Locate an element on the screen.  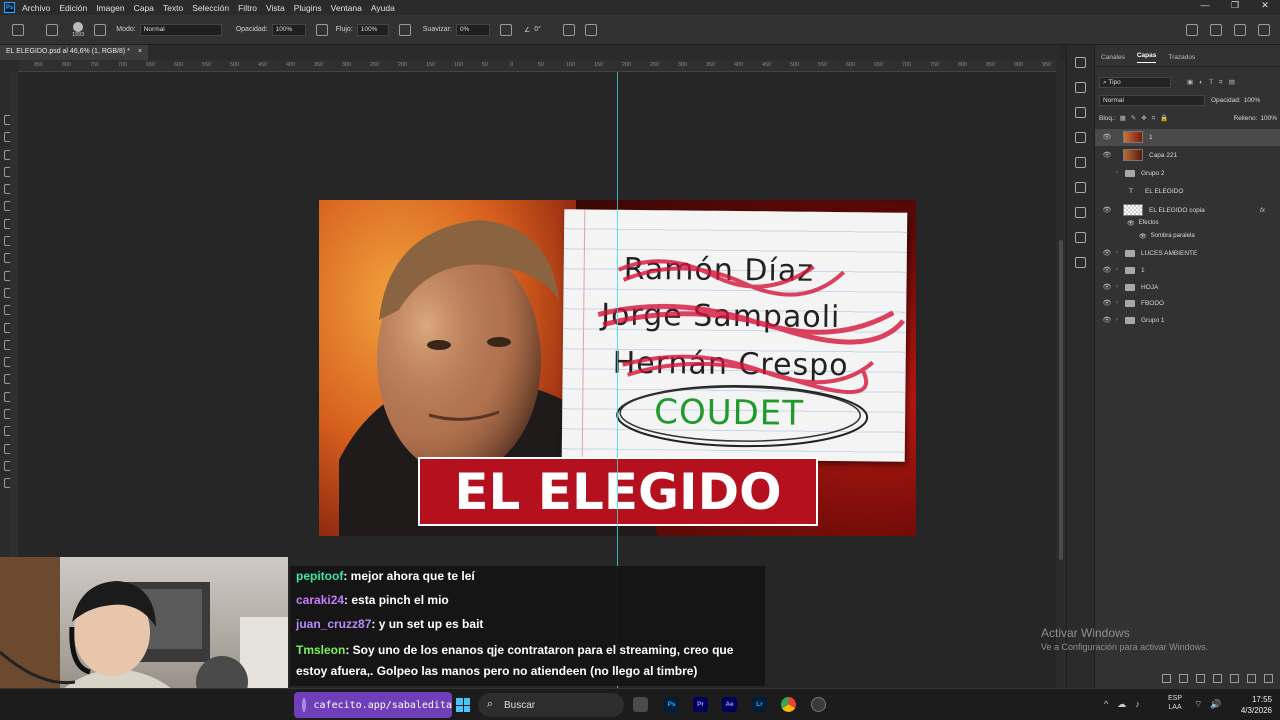
tab-capas: Capas is located at coordinates (1146, 57).